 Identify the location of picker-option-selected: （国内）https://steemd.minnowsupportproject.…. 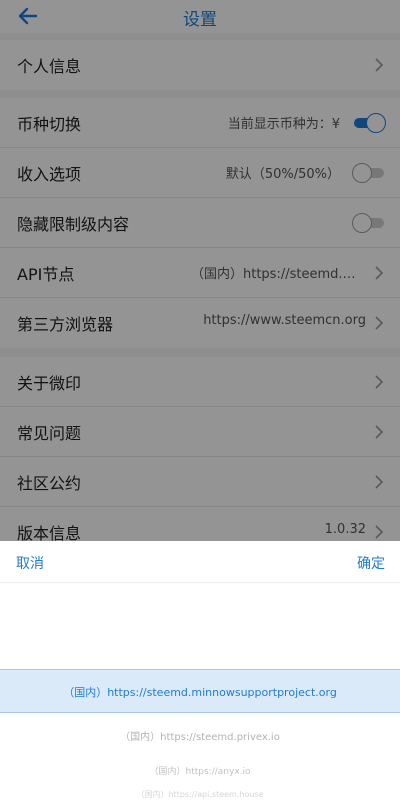
(200, 692).